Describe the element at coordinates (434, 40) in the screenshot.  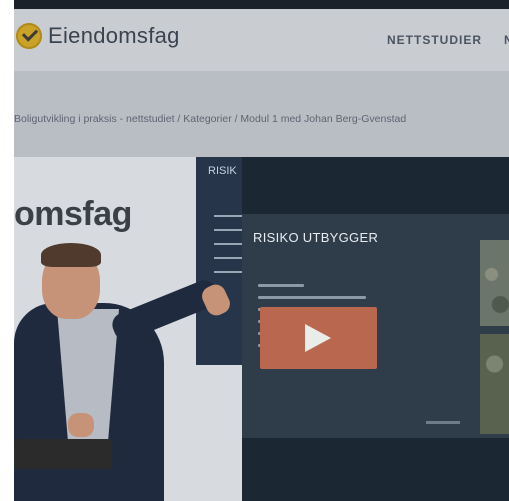
I see `nav-nettstudier: NETTSTUDIER` at that location.